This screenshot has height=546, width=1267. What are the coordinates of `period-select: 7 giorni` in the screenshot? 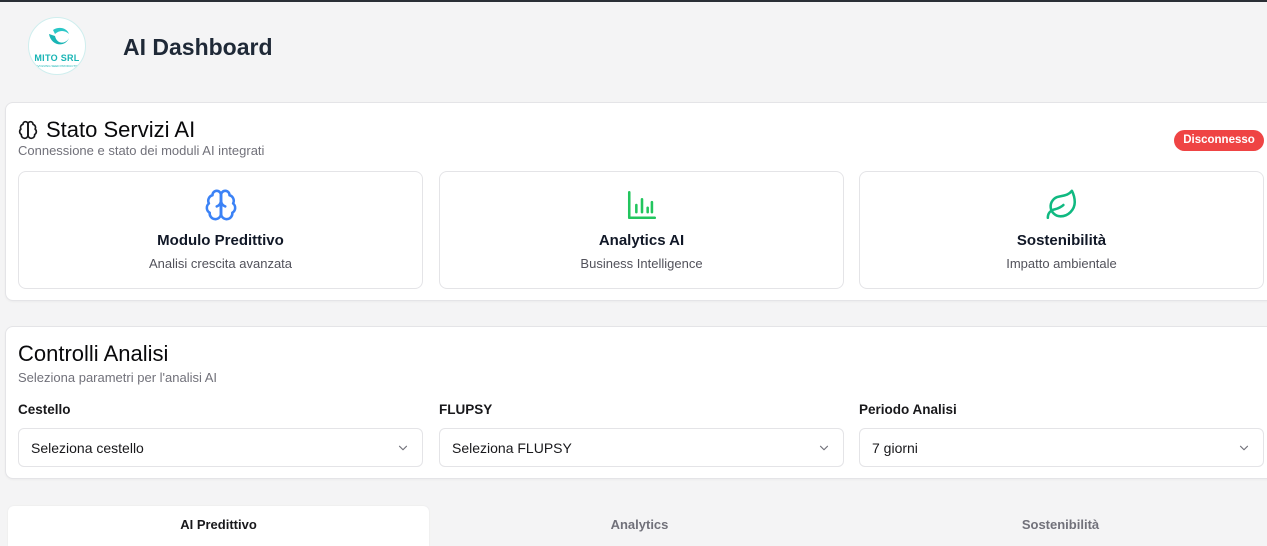 It's located at (1061, 447).